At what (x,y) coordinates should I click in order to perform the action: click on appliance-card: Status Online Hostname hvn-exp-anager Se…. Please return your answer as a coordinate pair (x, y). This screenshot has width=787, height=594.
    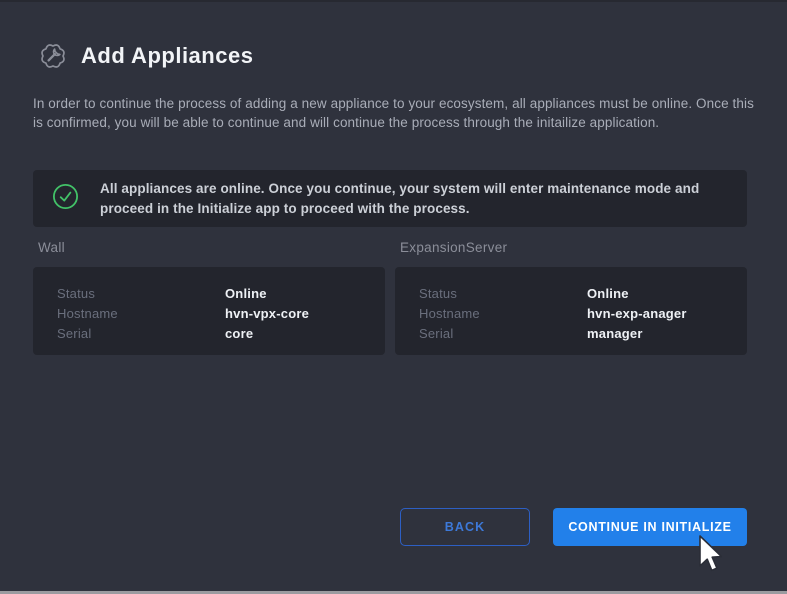
    Looking at the image, I should click on (571, 311).